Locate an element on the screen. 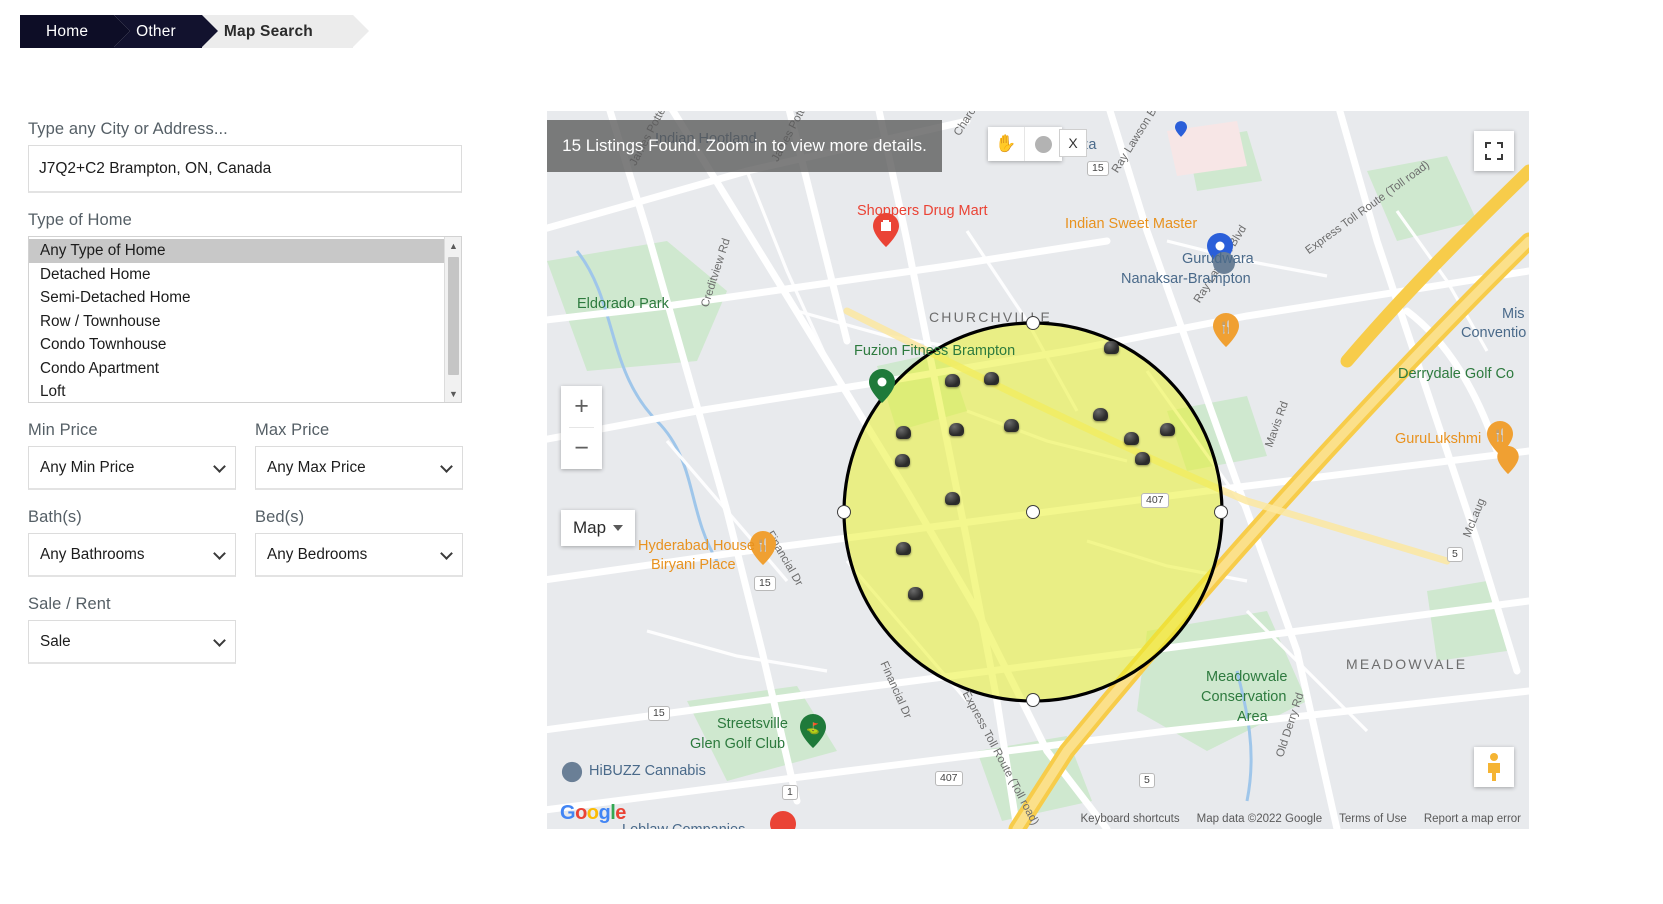  sale-rent-label: Sale / Rent is located at coordinates (69, 604).